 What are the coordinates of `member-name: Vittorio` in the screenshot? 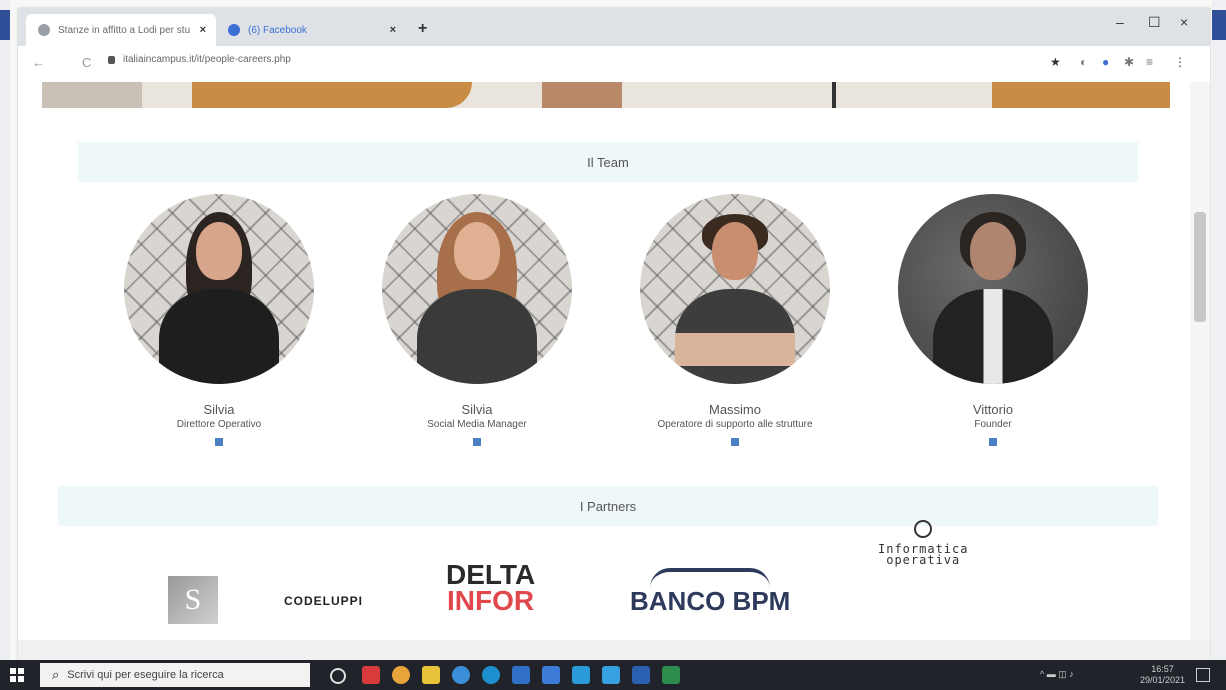 It's located at (993, 409).